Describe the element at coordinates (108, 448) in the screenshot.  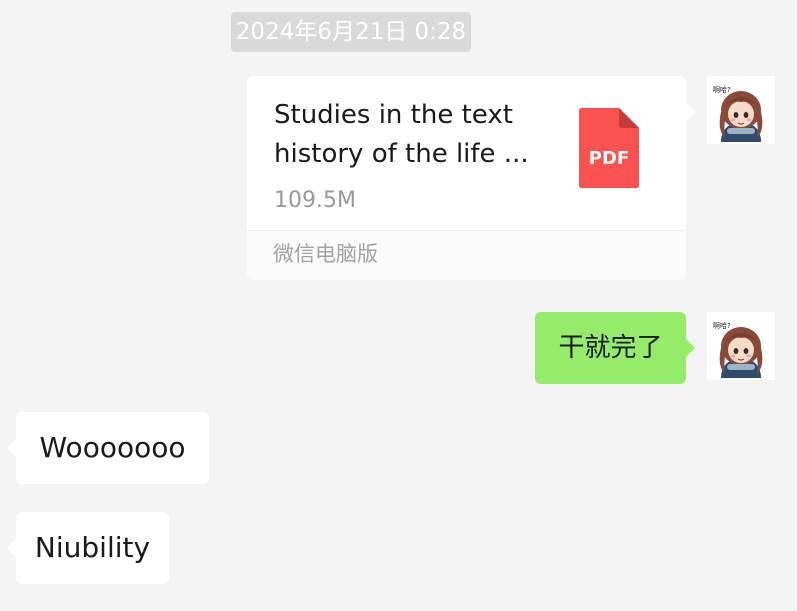
I see `received-message-bubble: Wooooooo` at that location.